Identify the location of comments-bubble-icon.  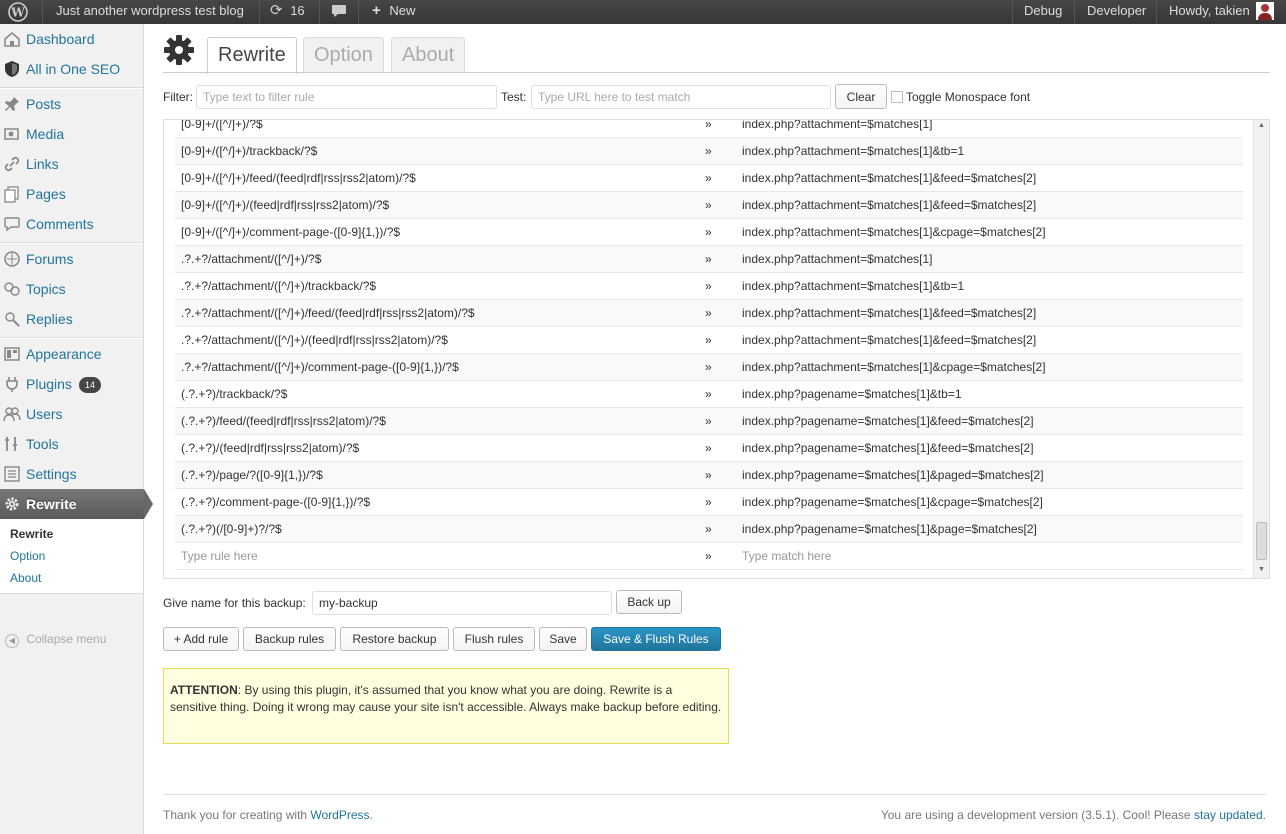
(339, 15).